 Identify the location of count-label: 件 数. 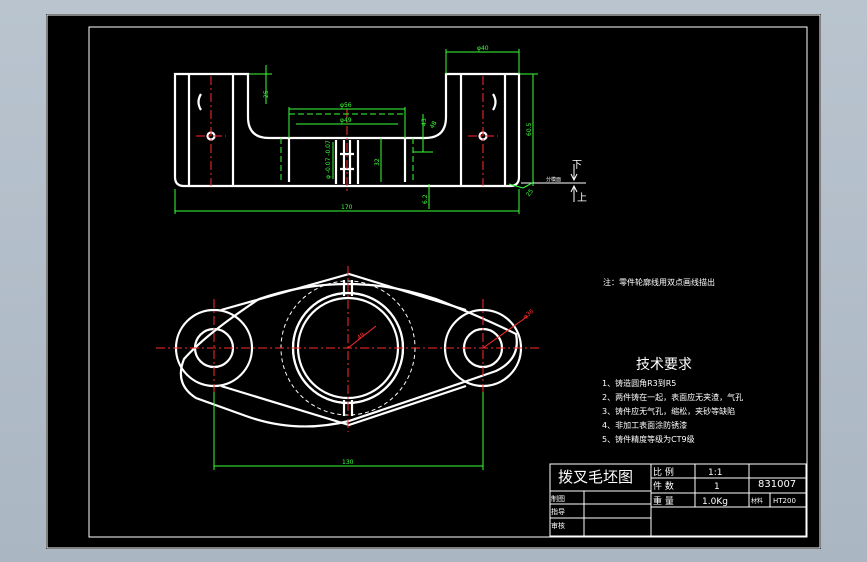
(663, 486).